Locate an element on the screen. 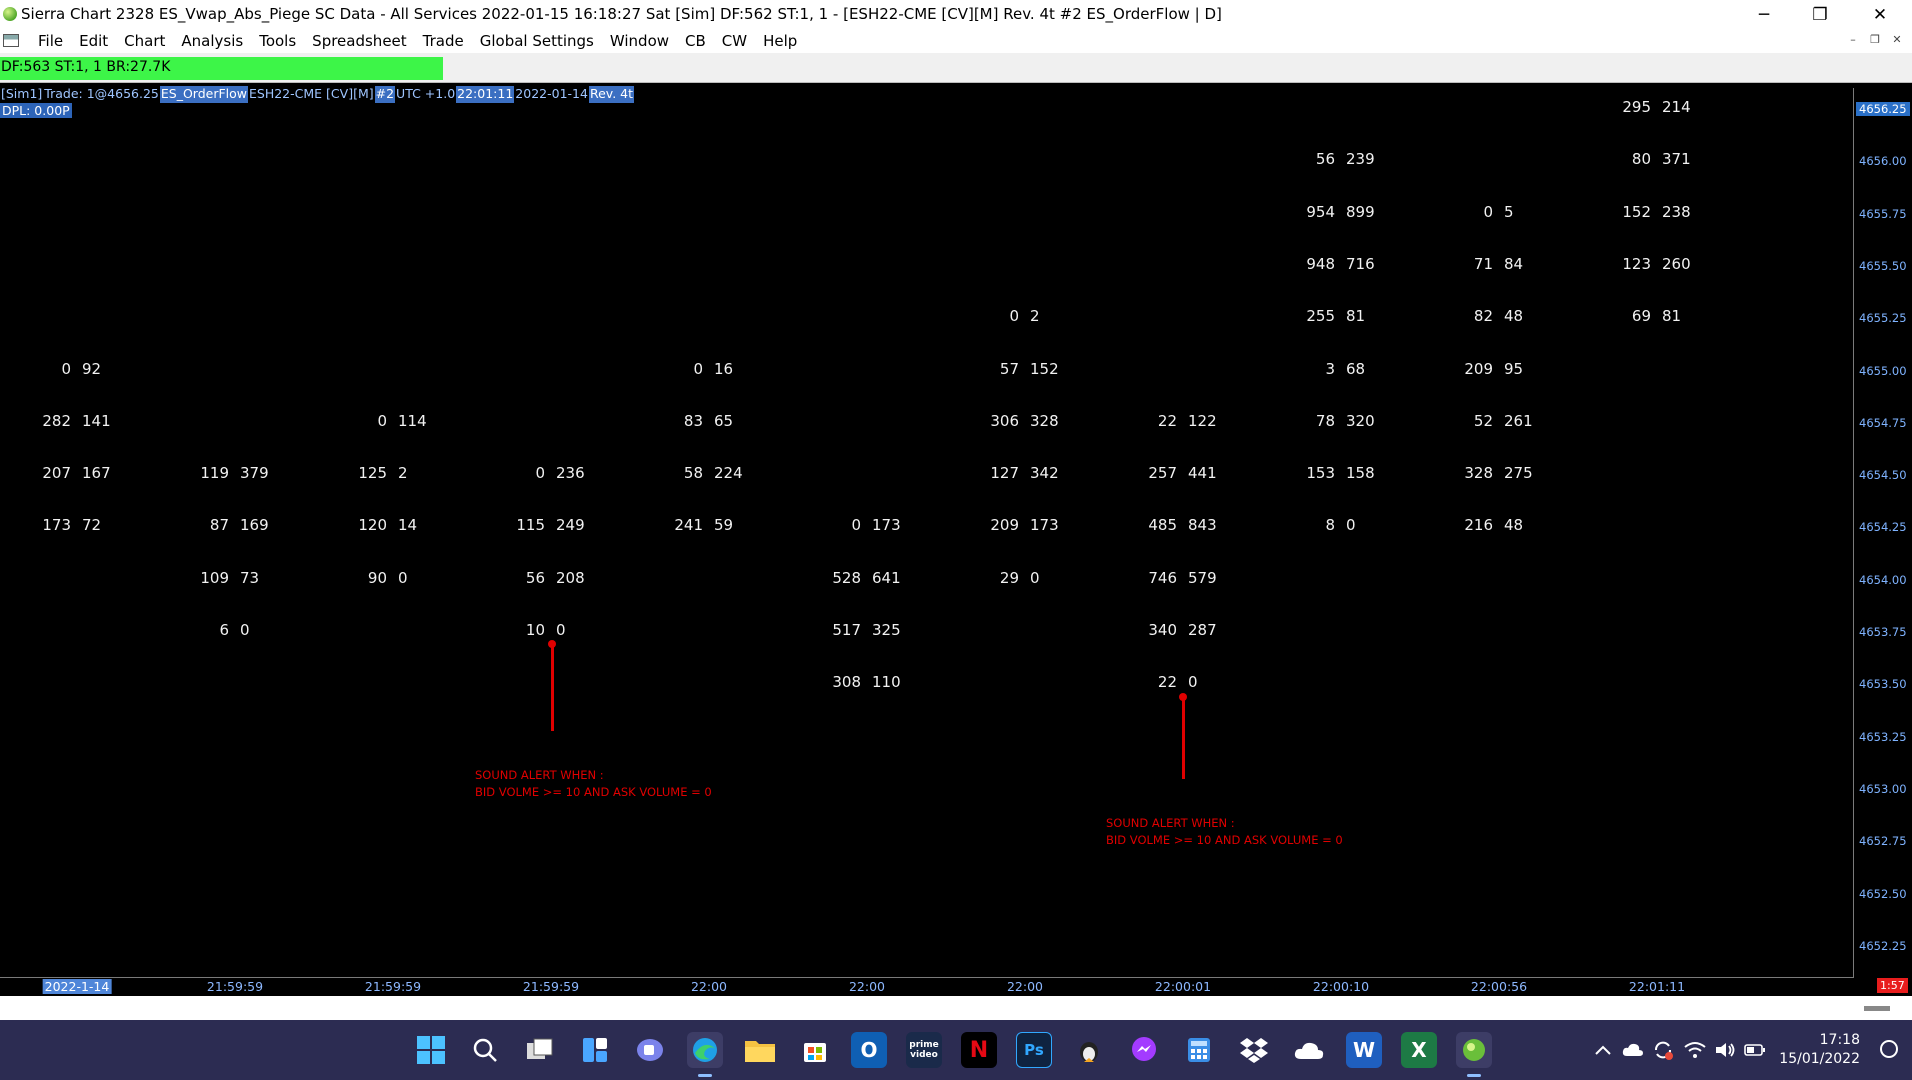 The height and width of the screenshot is (1080, 1912). bid-volume: 328 is located at coordinates (1478, 473).